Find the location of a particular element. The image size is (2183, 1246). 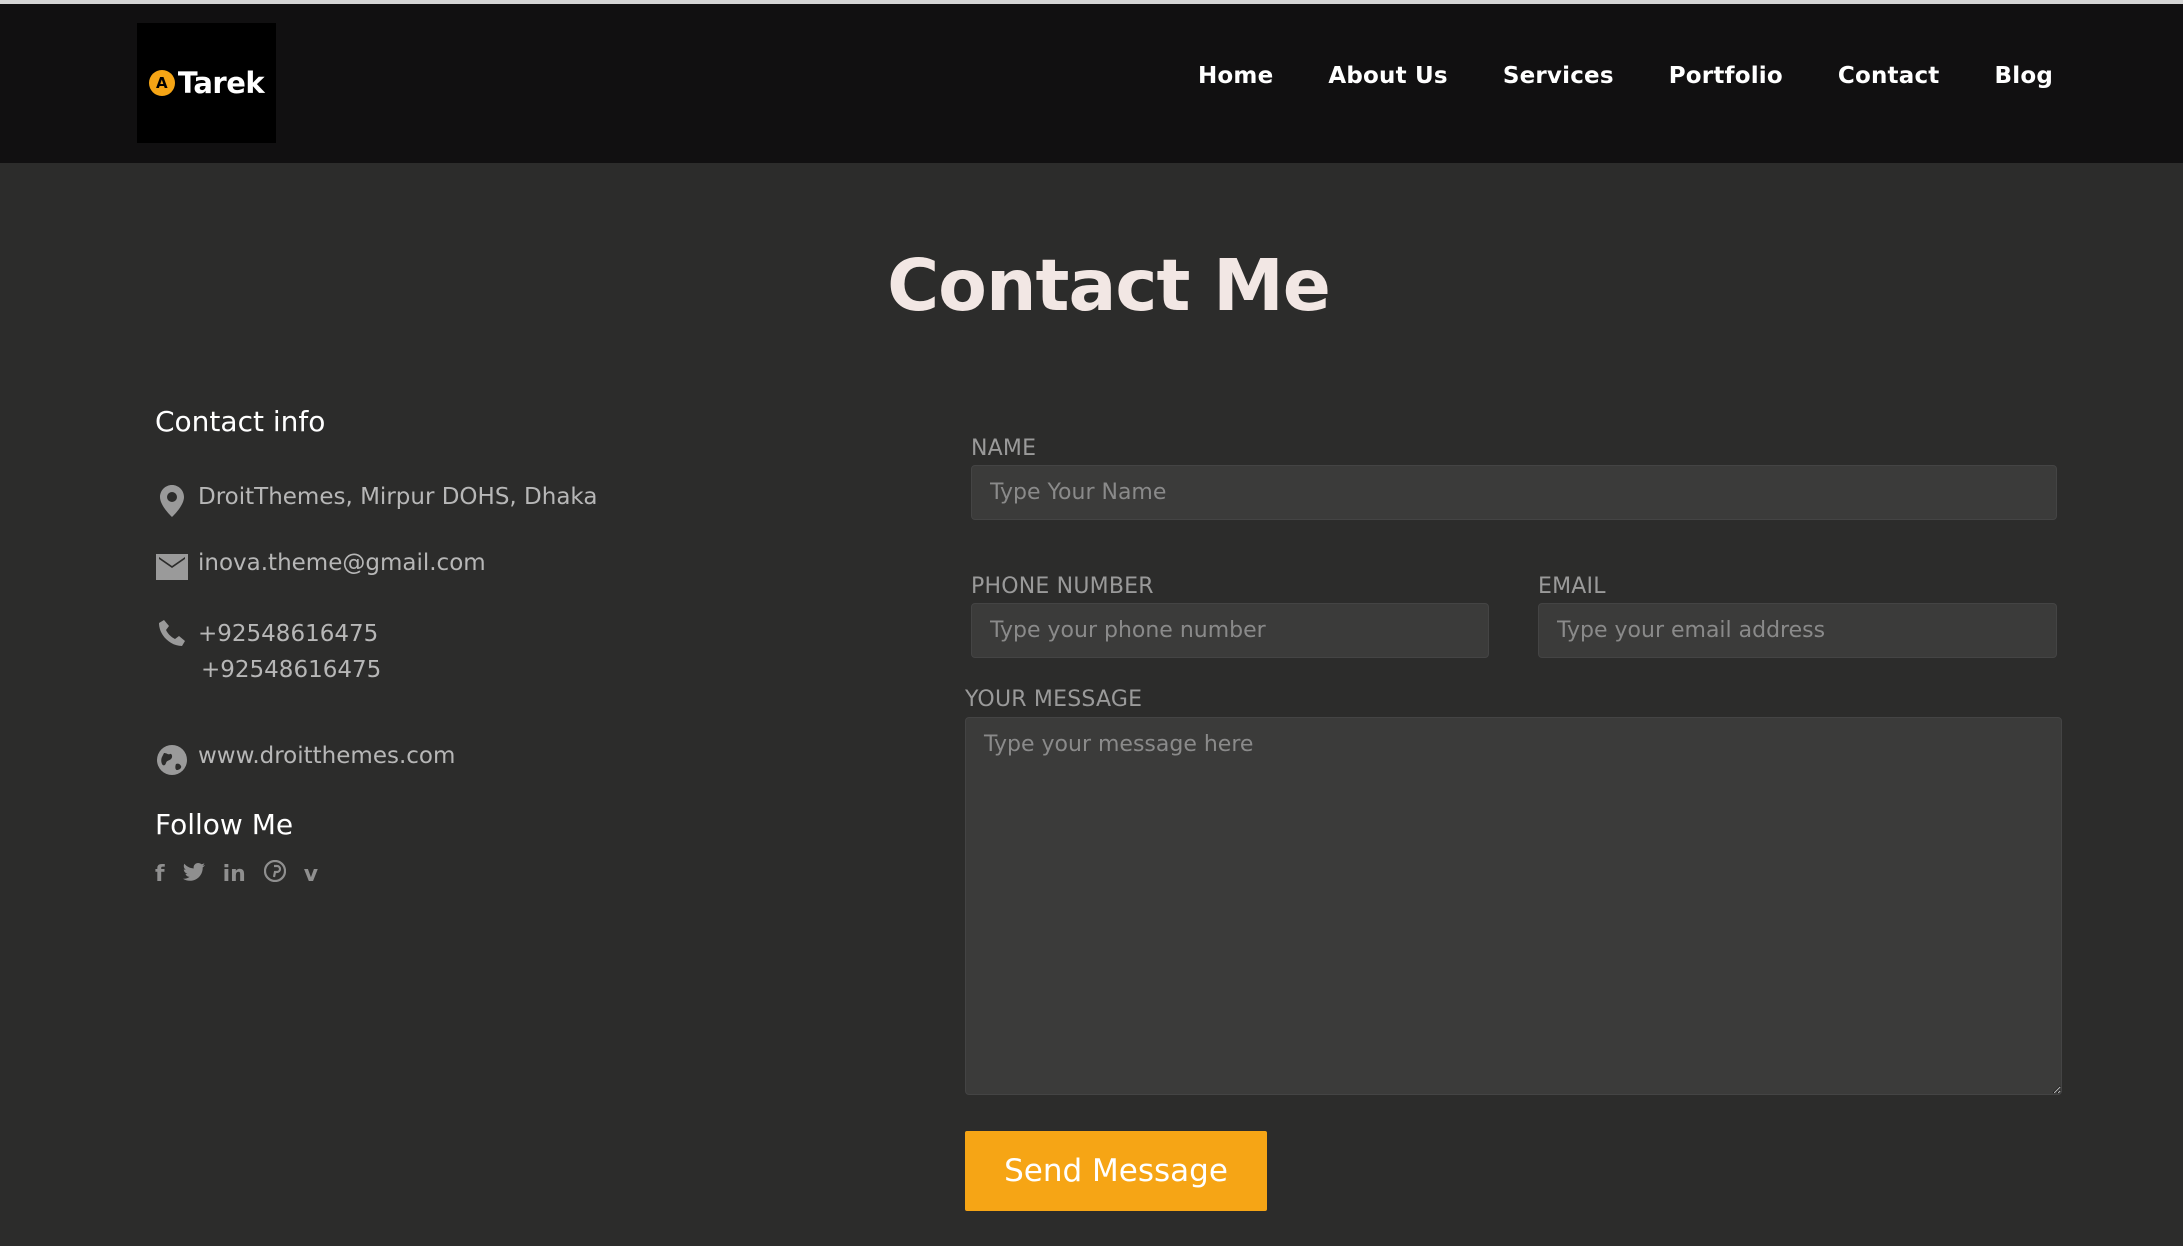

linkedin-icon: in is located at coordinates (234, 874).